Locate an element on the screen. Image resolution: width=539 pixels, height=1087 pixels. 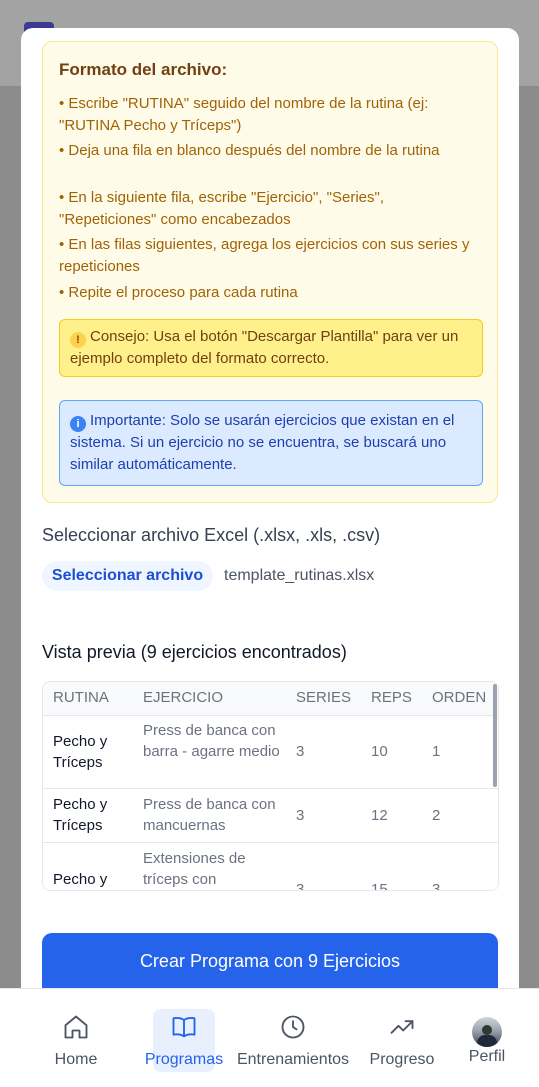
avatar is located at coordinates (487, 1032).